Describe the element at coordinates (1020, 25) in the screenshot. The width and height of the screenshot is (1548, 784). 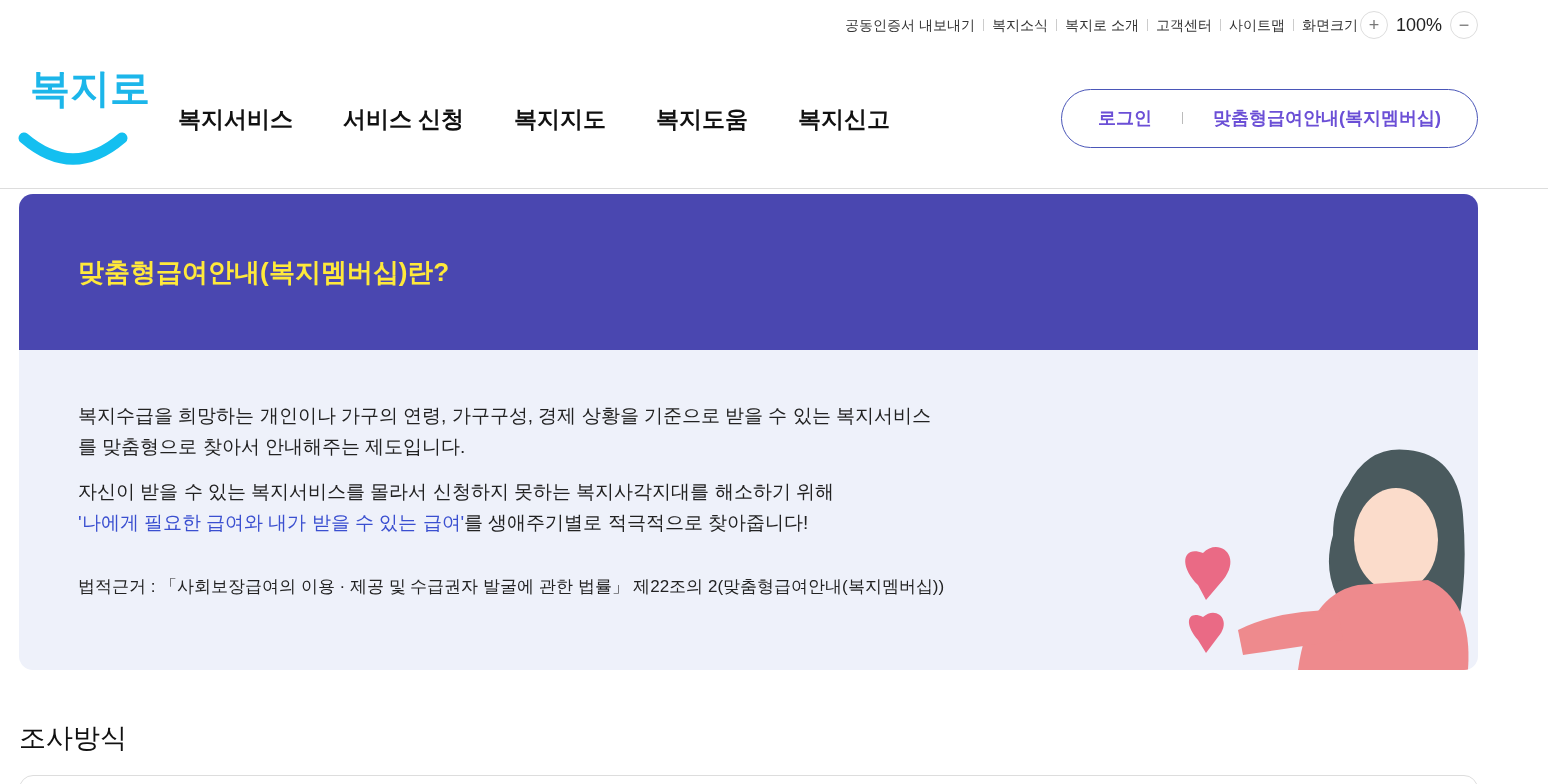
I see `utility-link: 복지소식` at that location.